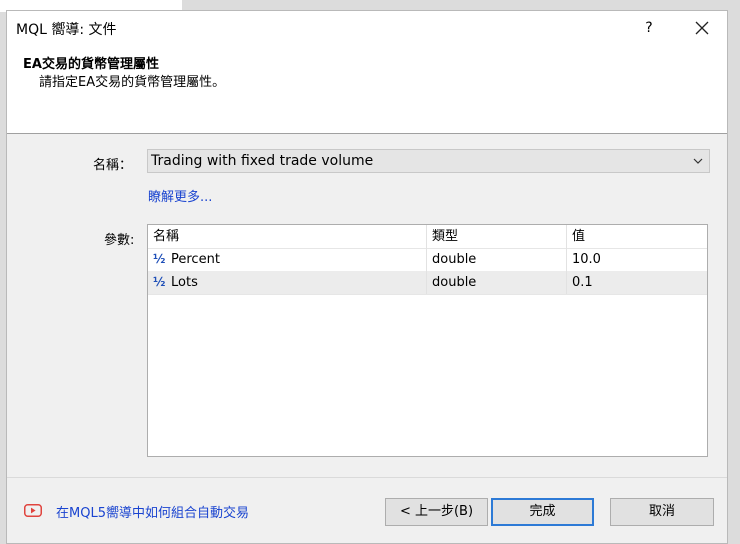 The height and width of the screenshot is (544, 740). I want to click on cancel-button: 取消, so click(662, 512).